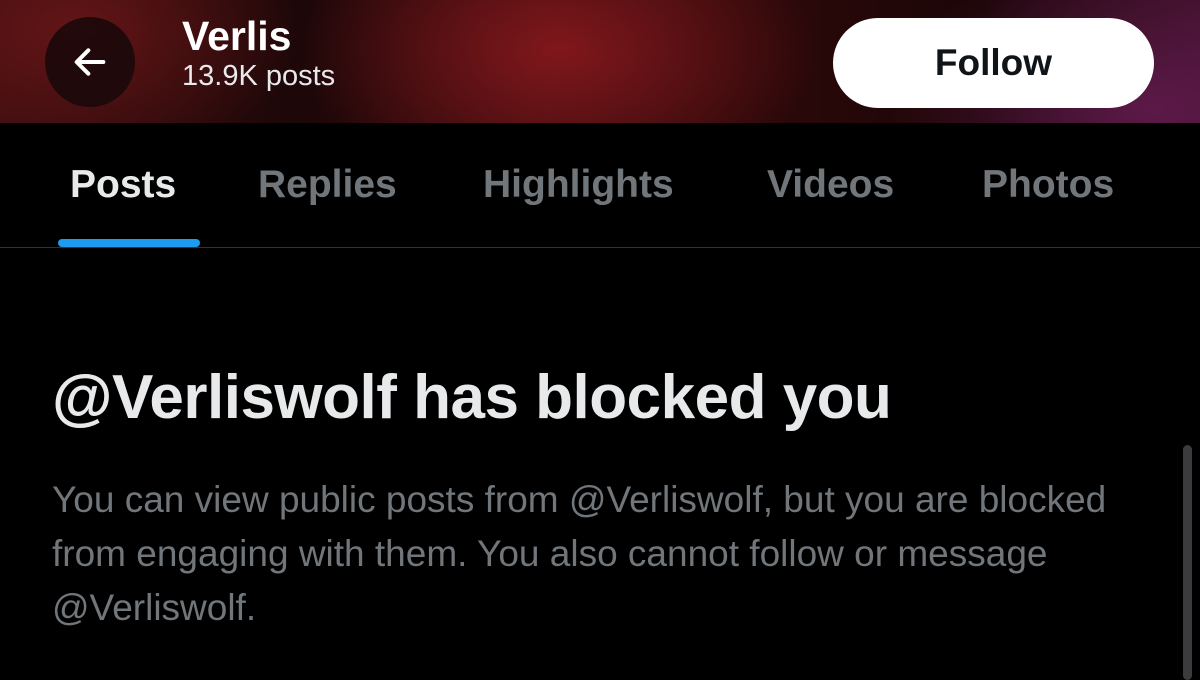 The image size is (1200, 680). What do you see at coordinates (259, 76) in the screenshot?
I see `post-count: 13.9K posts` at bounding box center [259, 76].